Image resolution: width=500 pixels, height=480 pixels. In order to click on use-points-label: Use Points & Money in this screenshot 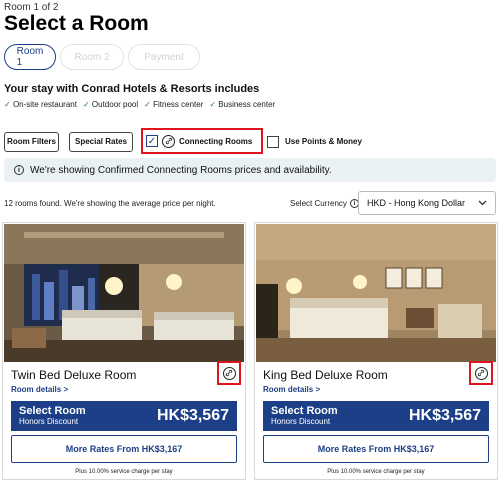, I will do `click(323, 141)`.